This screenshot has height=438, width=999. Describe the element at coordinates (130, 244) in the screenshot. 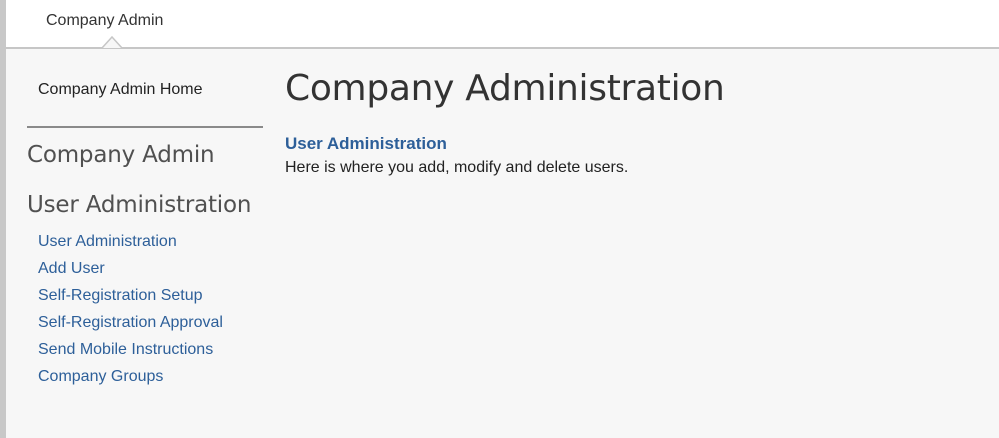

I see `sidebar-item-user-administration: User Administration` at that location.